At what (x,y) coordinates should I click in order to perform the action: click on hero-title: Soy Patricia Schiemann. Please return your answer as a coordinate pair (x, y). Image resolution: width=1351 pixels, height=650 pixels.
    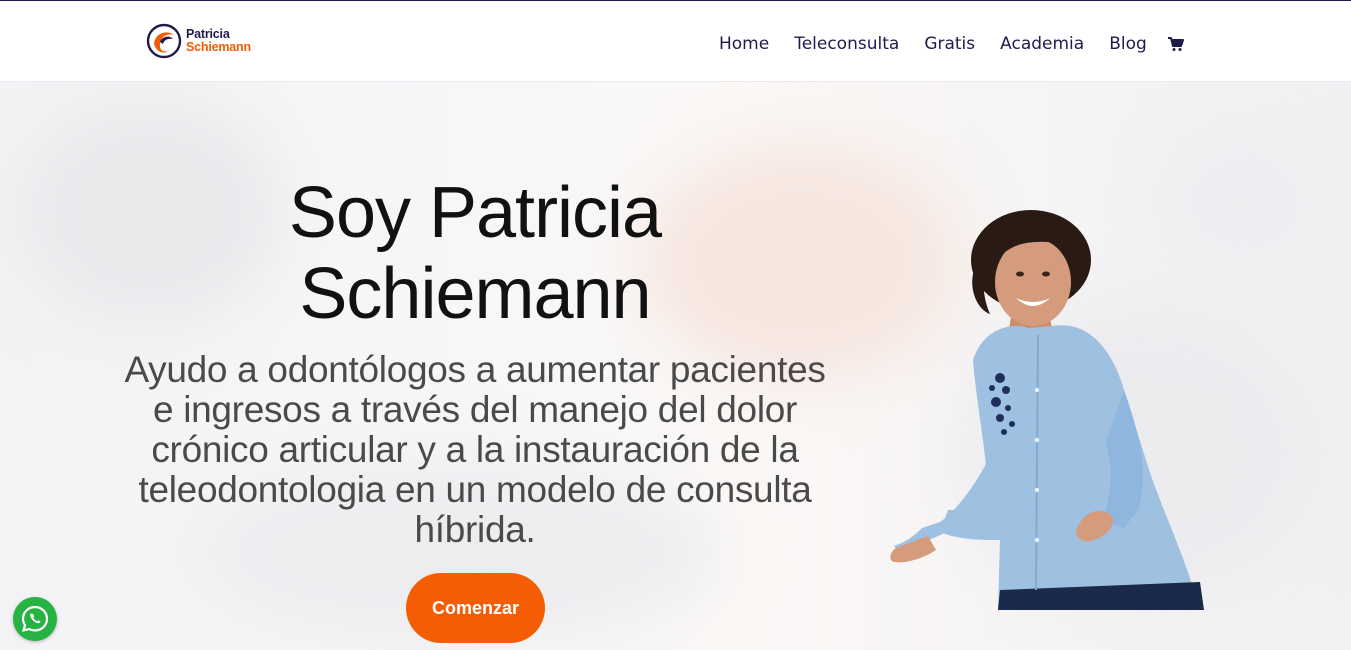
    Looking at the image, I should click on (475, 253).